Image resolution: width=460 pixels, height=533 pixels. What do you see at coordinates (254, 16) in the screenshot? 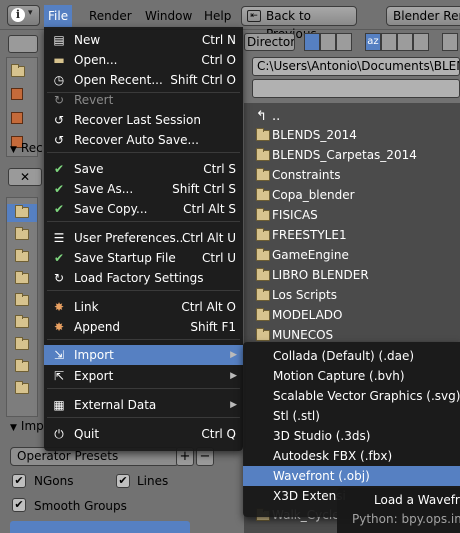
I see `back-icon: ⇤` at bounding box center [254, 16].